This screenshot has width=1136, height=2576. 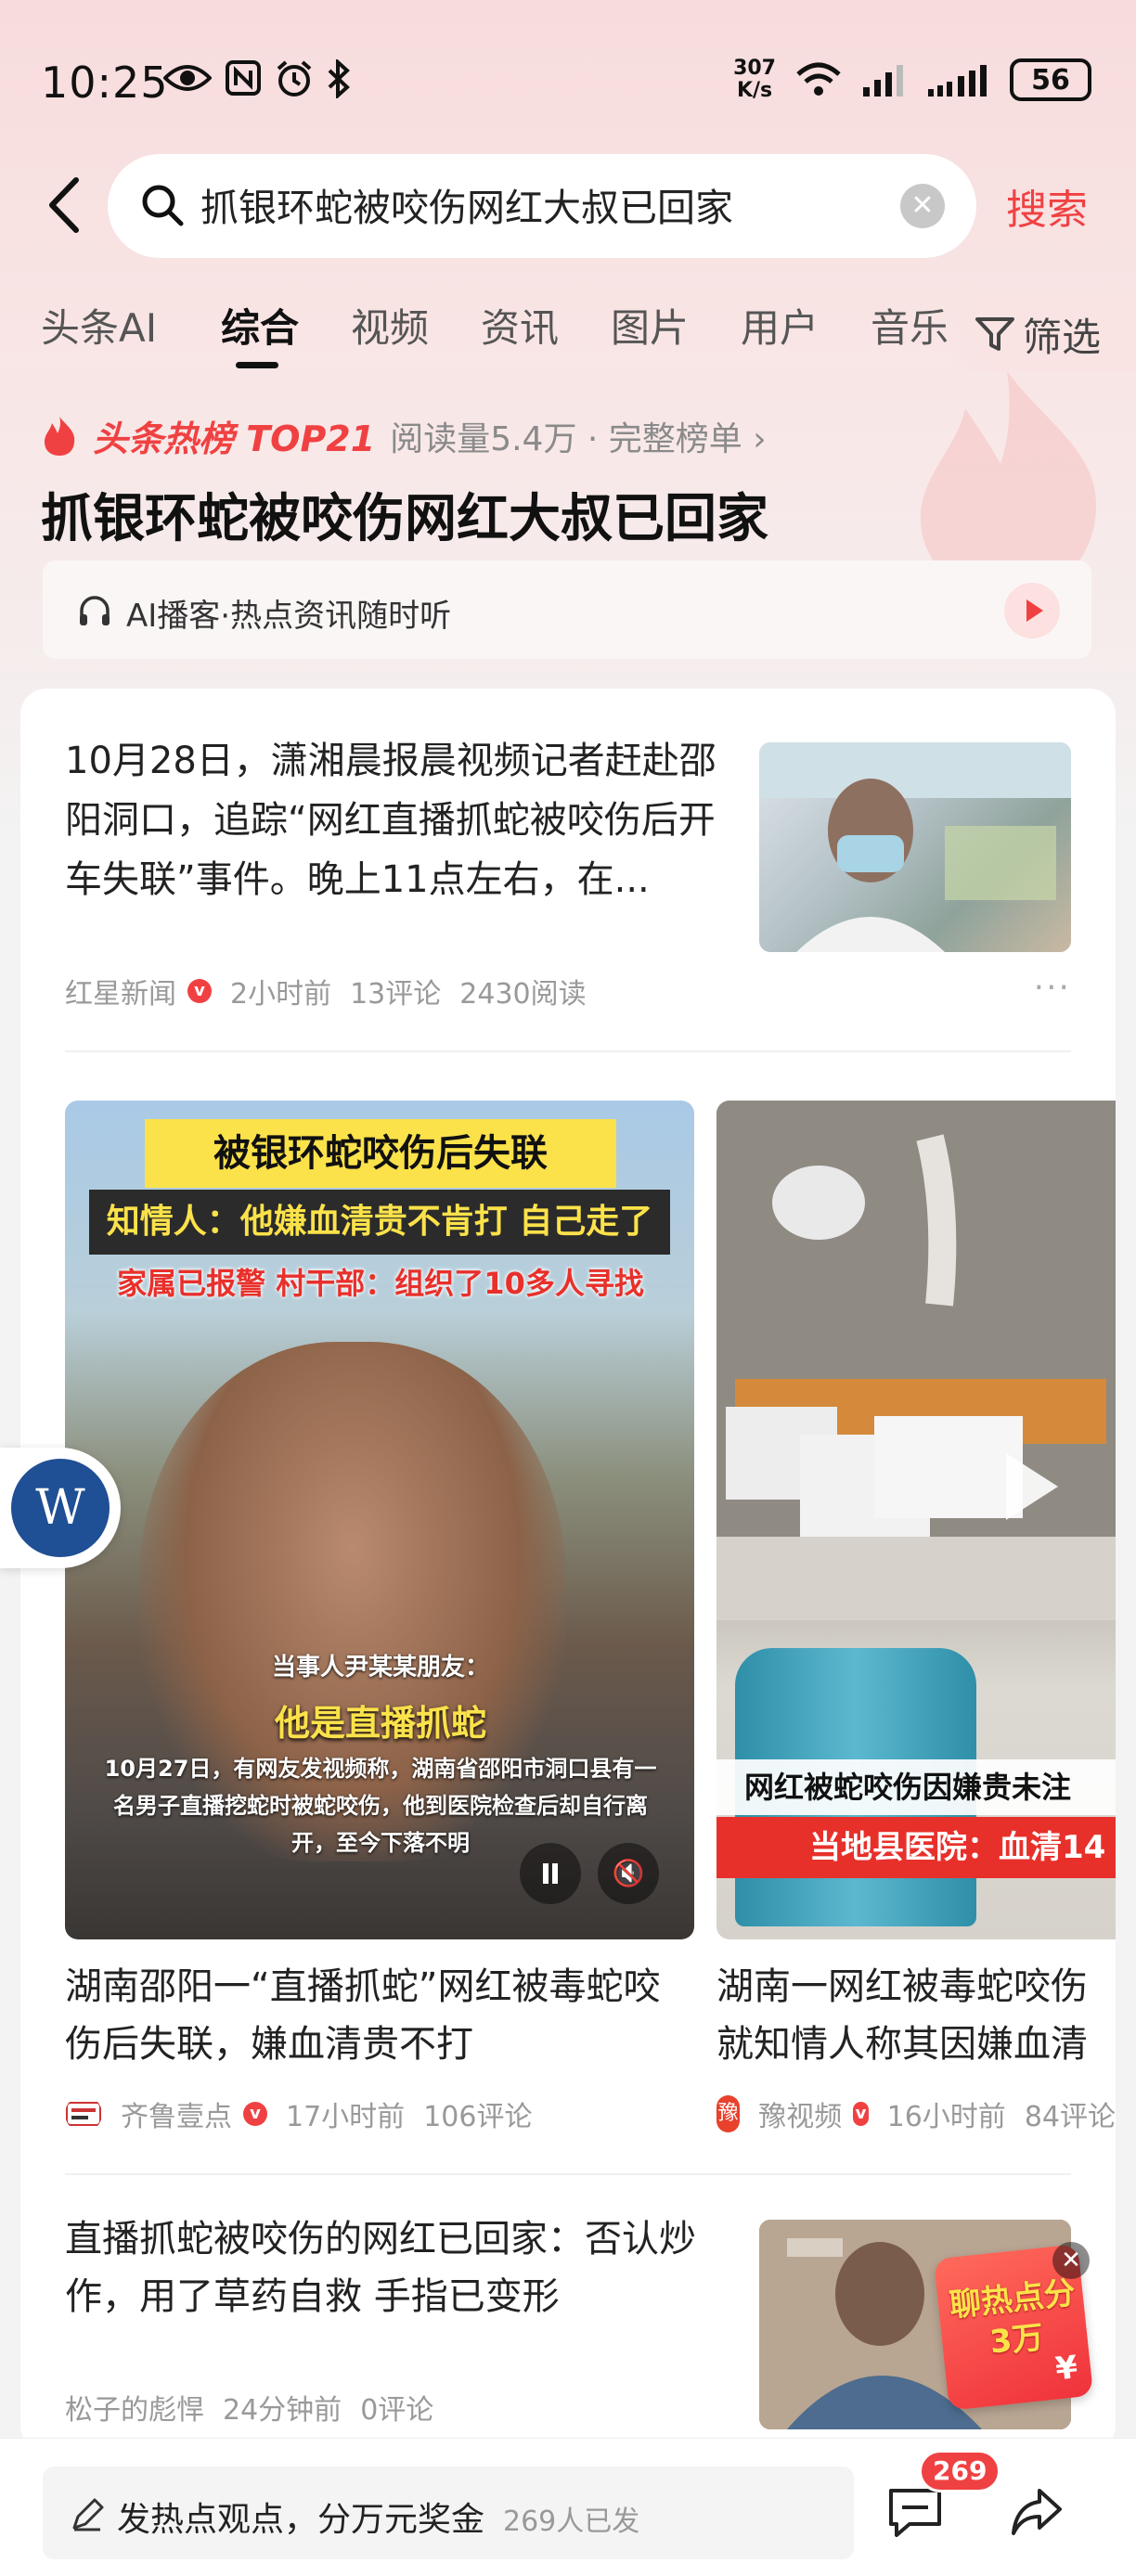 I want to click on back-icon, so click(x=64, y=205).